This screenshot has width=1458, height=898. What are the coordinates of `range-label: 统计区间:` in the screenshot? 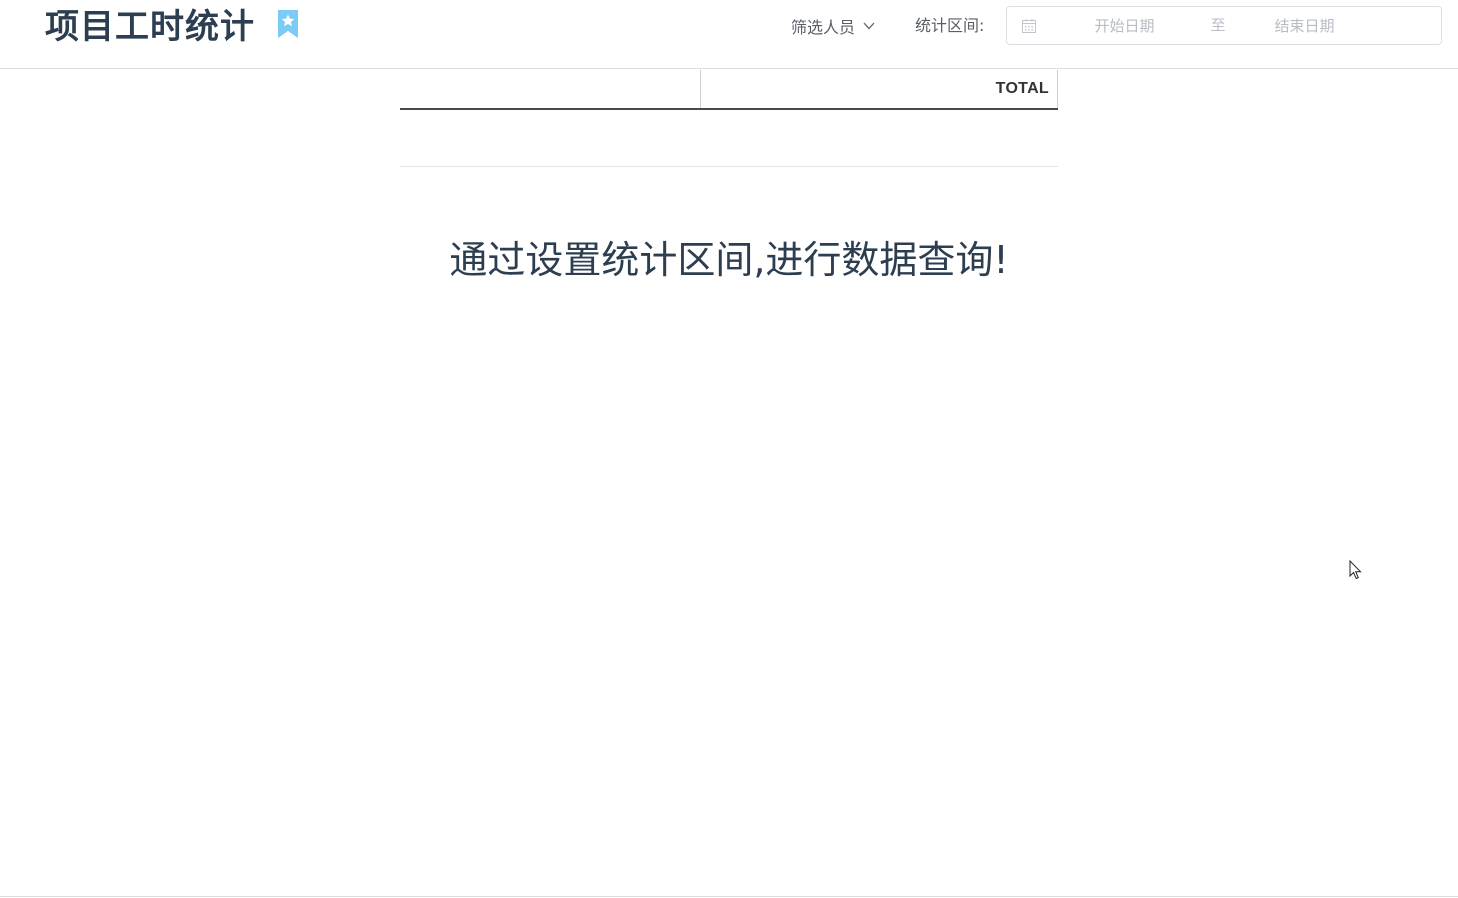 It's located at (950, 25).